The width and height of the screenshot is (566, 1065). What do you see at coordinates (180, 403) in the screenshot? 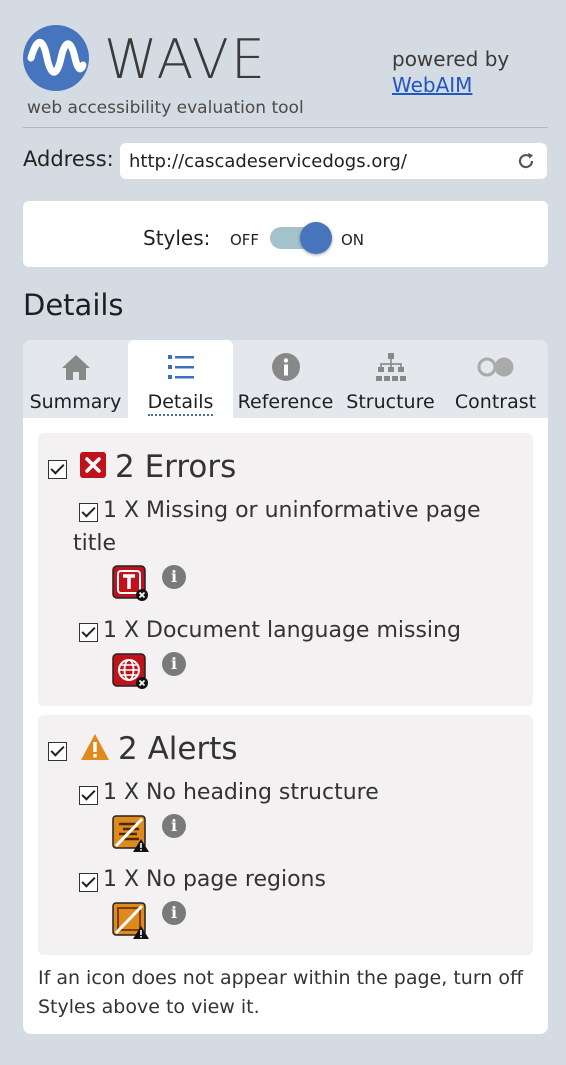
I see `tab-details-label: Details` at bounding box center [180, 403].